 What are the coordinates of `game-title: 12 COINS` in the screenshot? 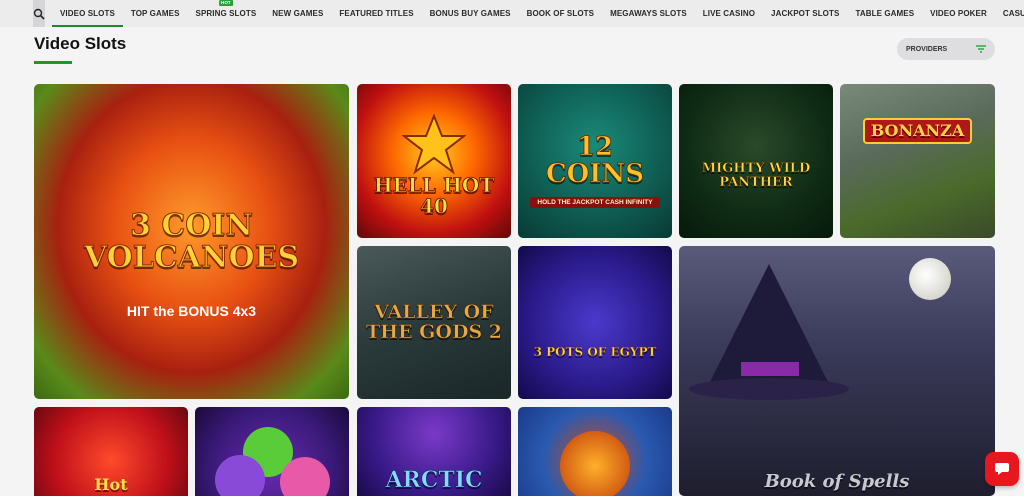 It's located at (595, 160).